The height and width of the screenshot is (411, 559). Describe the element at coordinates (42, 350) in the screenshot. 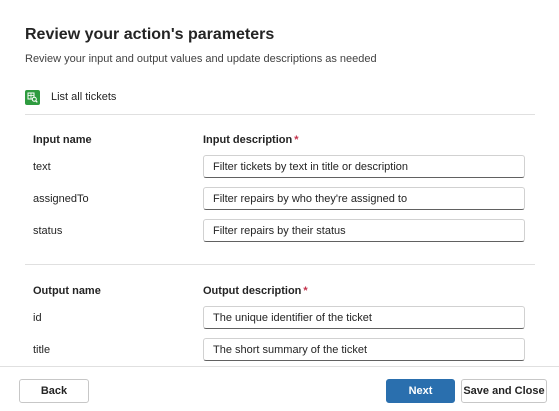

I see `output-name-title: title` at that location.